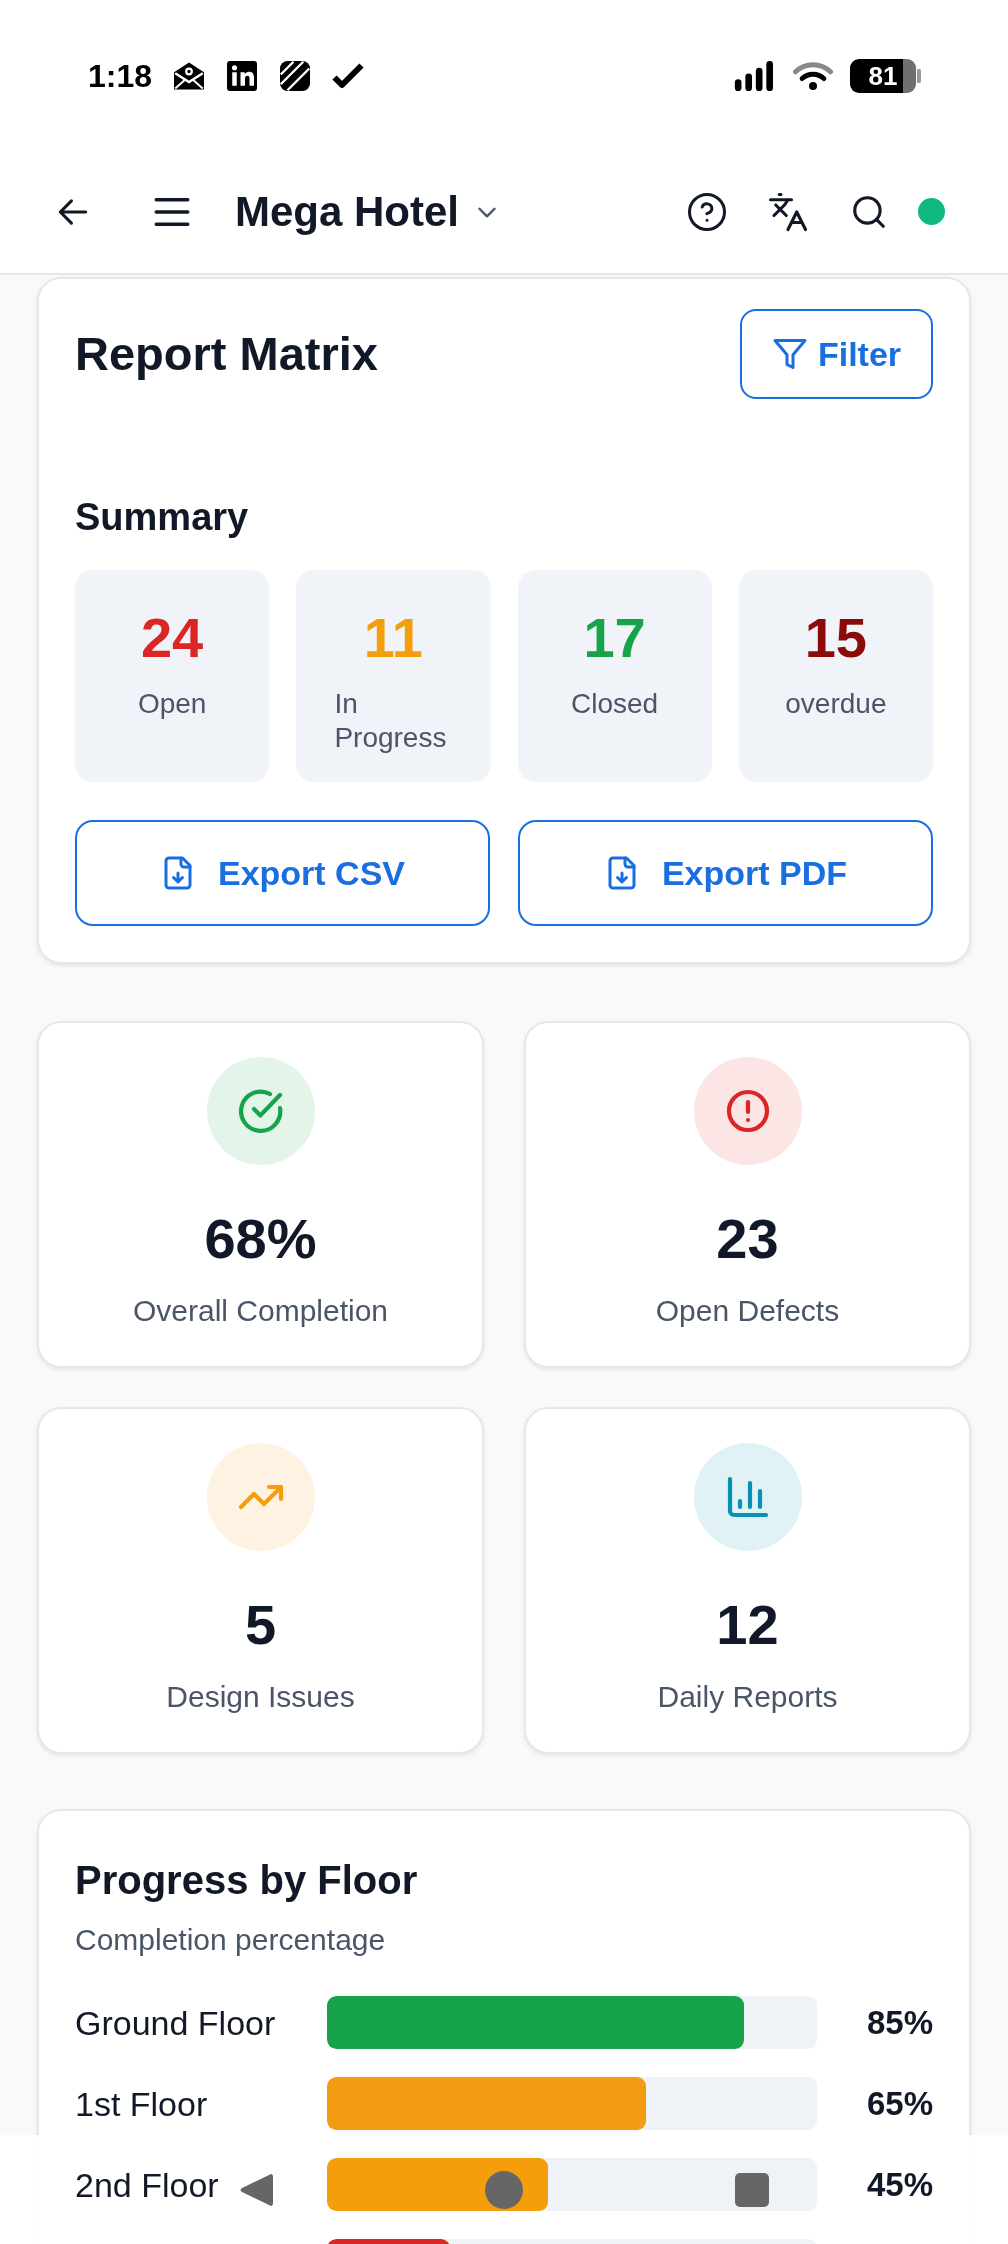 The image size is (1008, 2244). I want to click on card-subtitle: Completion percentage, so click(231, 1940).